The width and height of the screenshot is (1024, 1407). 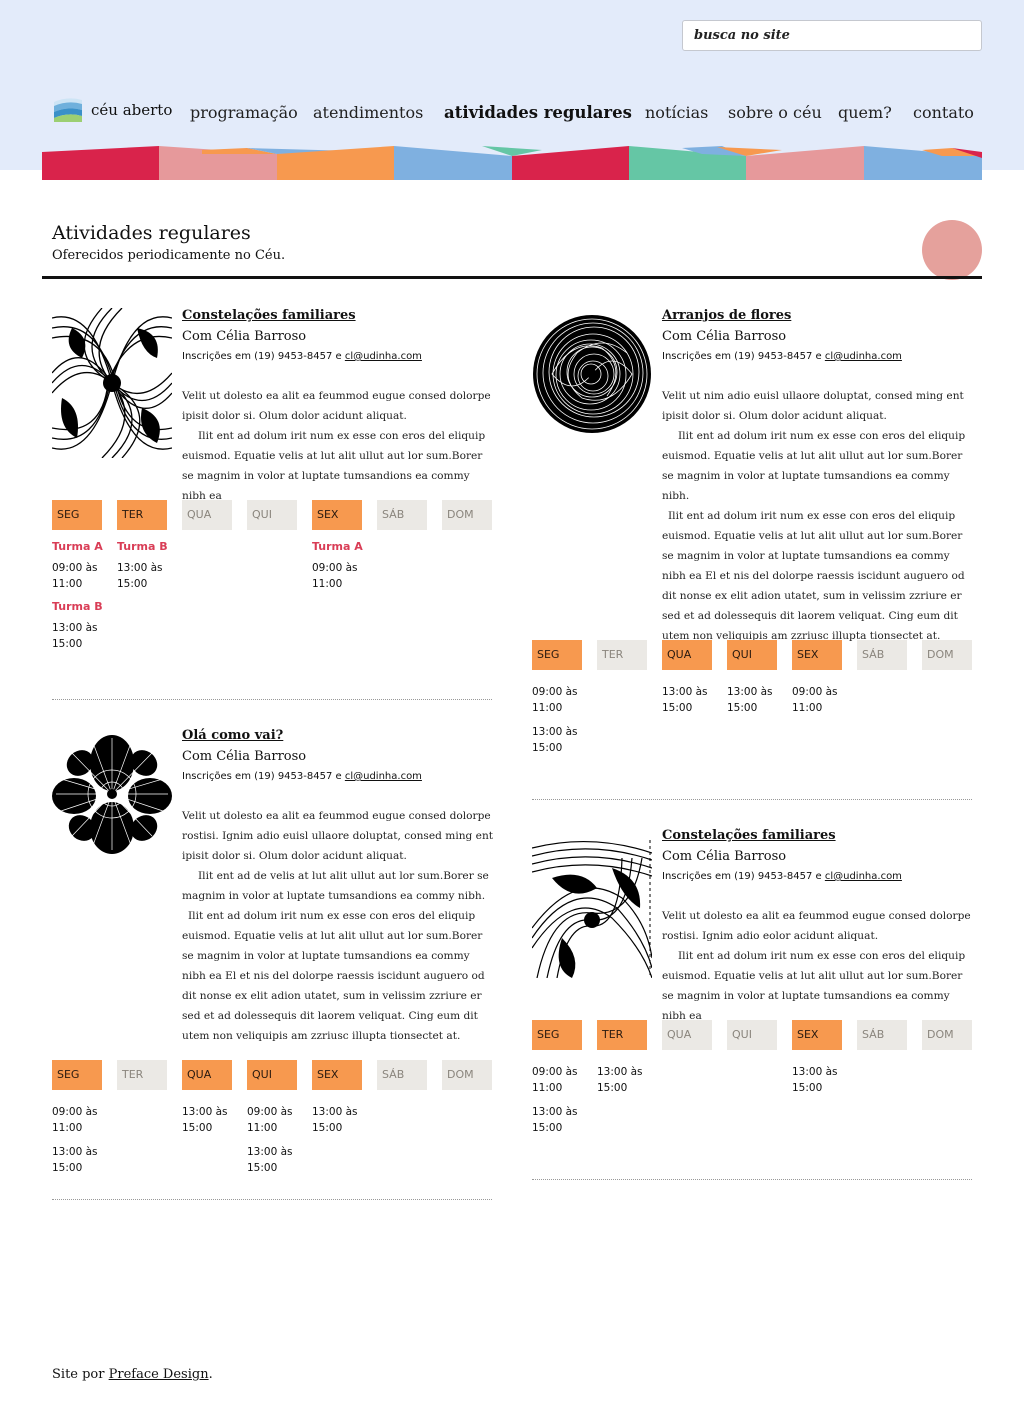 I want to click on site-footer: Site por Preface Design., so click(x=132, y=1374).